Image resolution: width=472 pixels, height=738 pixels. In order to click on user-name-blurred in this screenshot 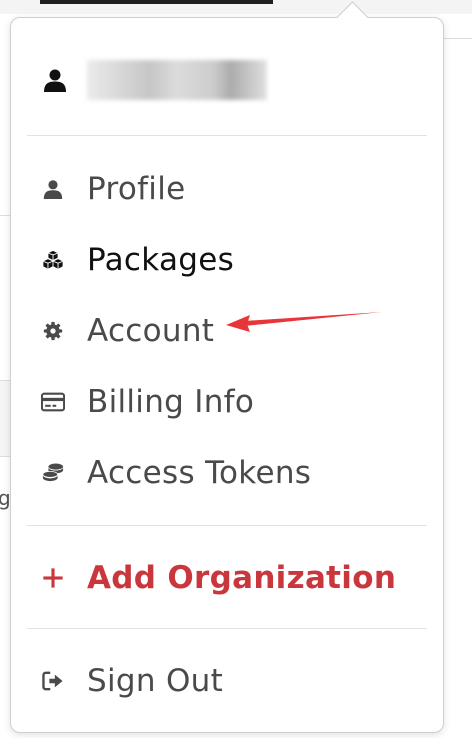, I will do `click(177, 80)`.